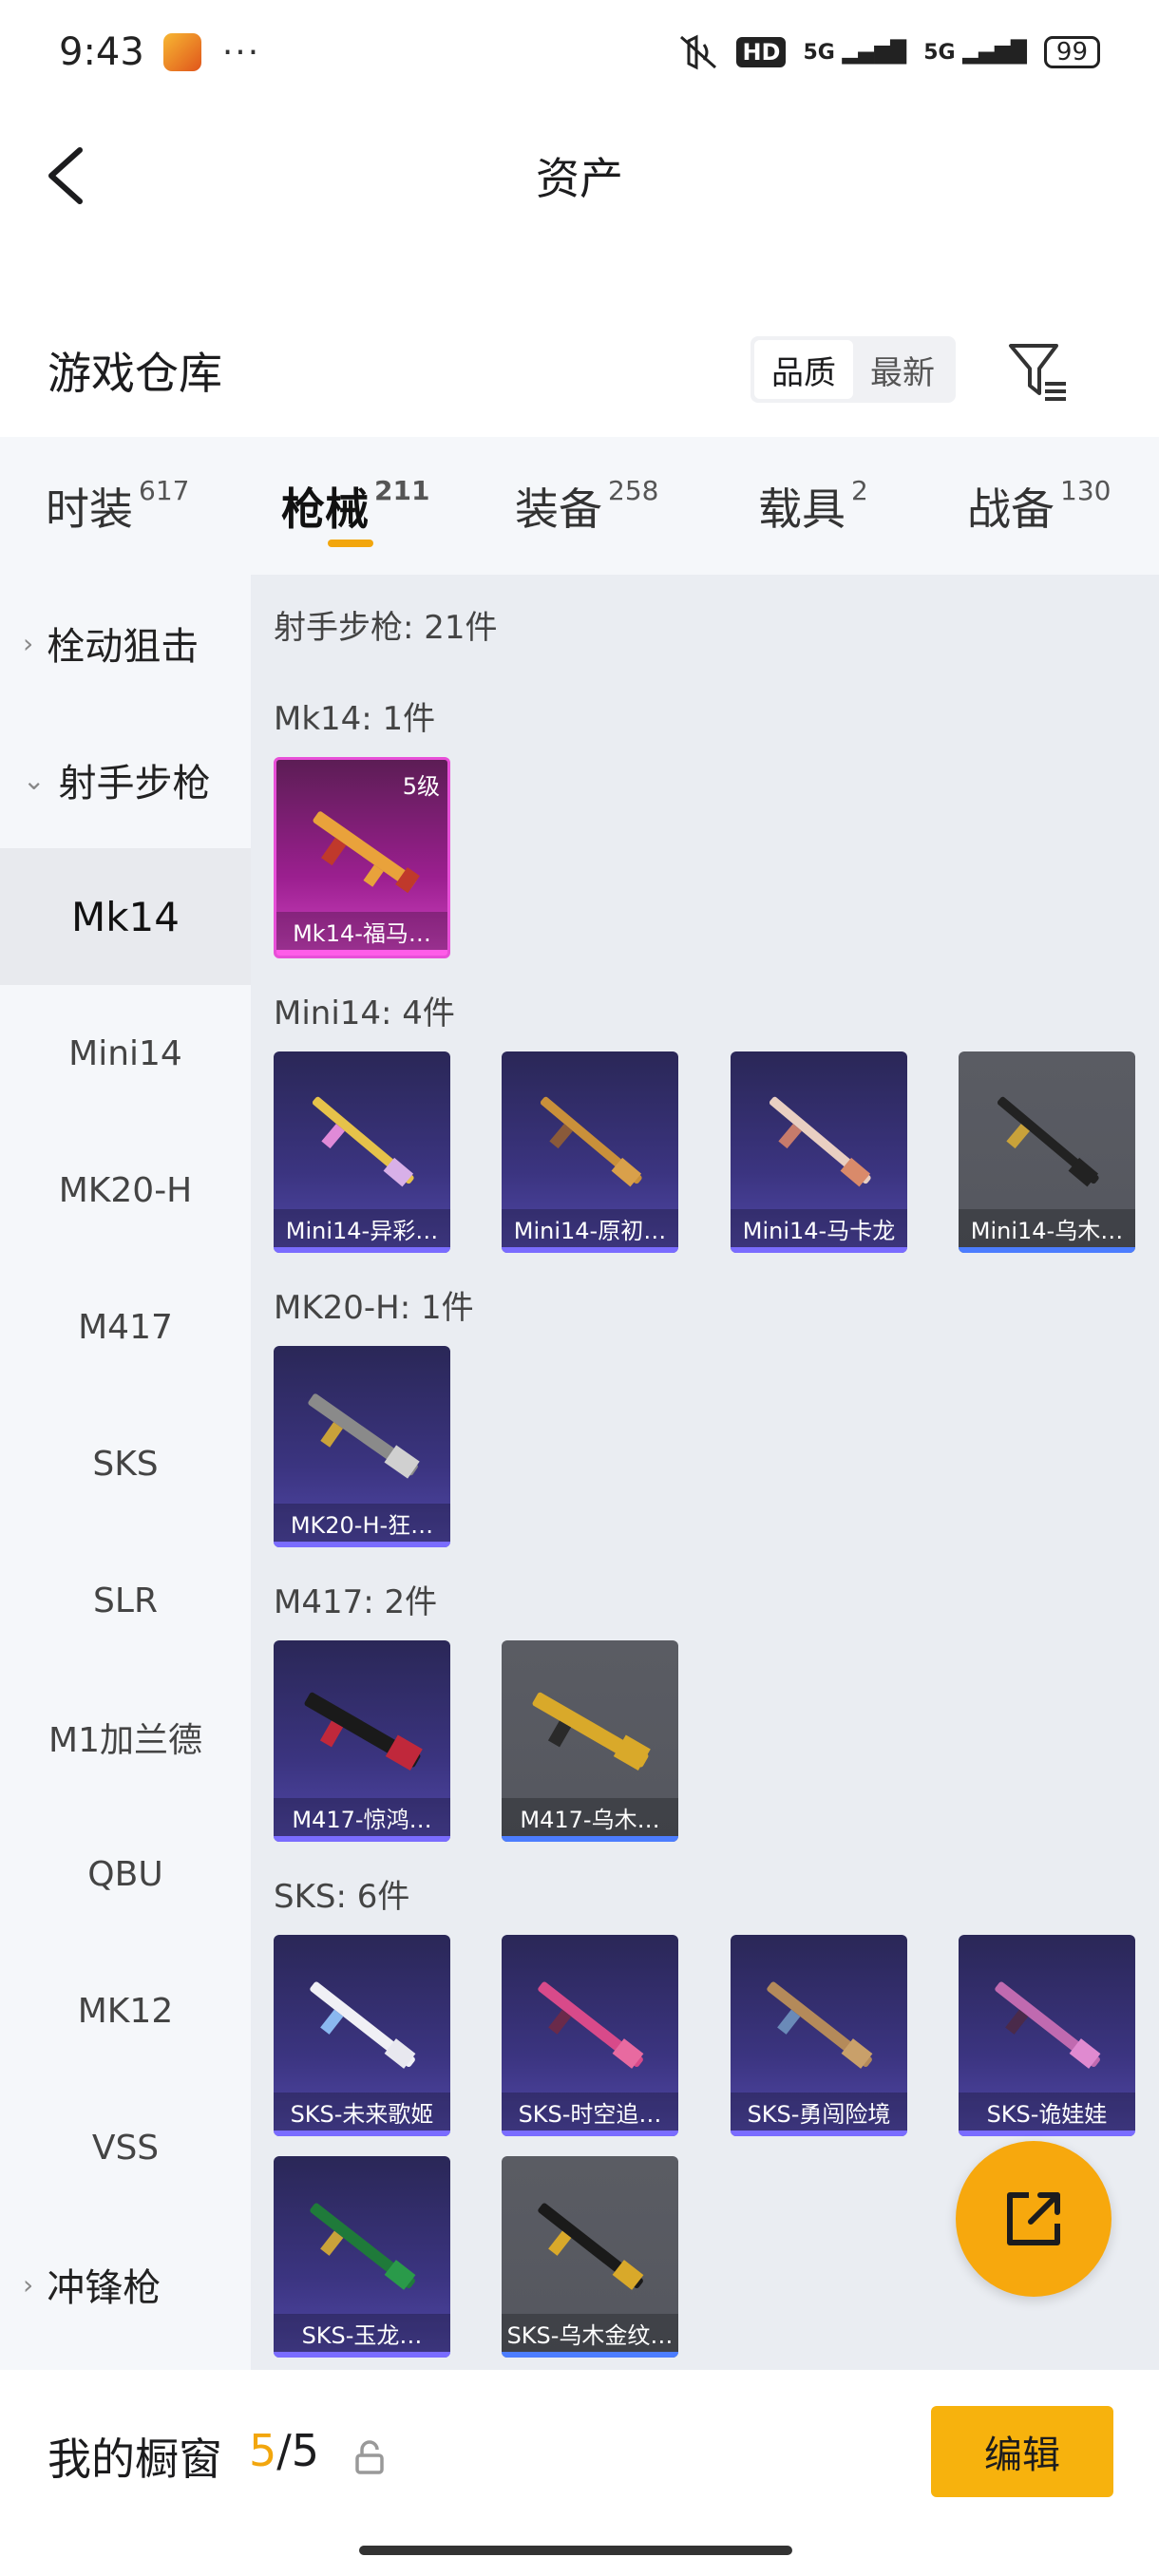 The image size is (1159, 2576). Describe the element at coordinates (125, 916) in the screenshot. I see `sidebar-item-mk14: Mk14` at that location.